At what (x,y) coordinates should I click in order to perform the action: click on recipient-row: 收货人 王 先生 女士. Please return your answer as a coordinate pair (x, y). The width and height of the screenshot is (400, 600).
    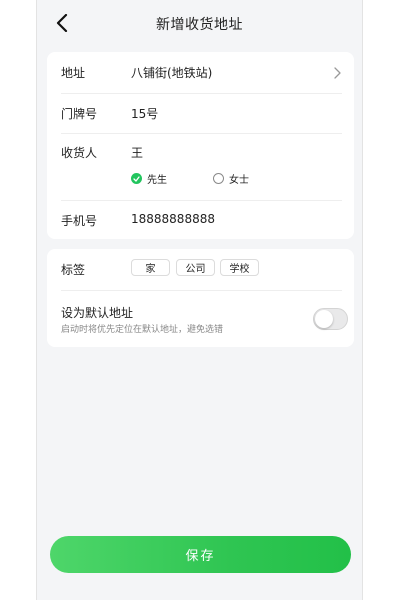
    Looking at the image, I should click on (201, 169).